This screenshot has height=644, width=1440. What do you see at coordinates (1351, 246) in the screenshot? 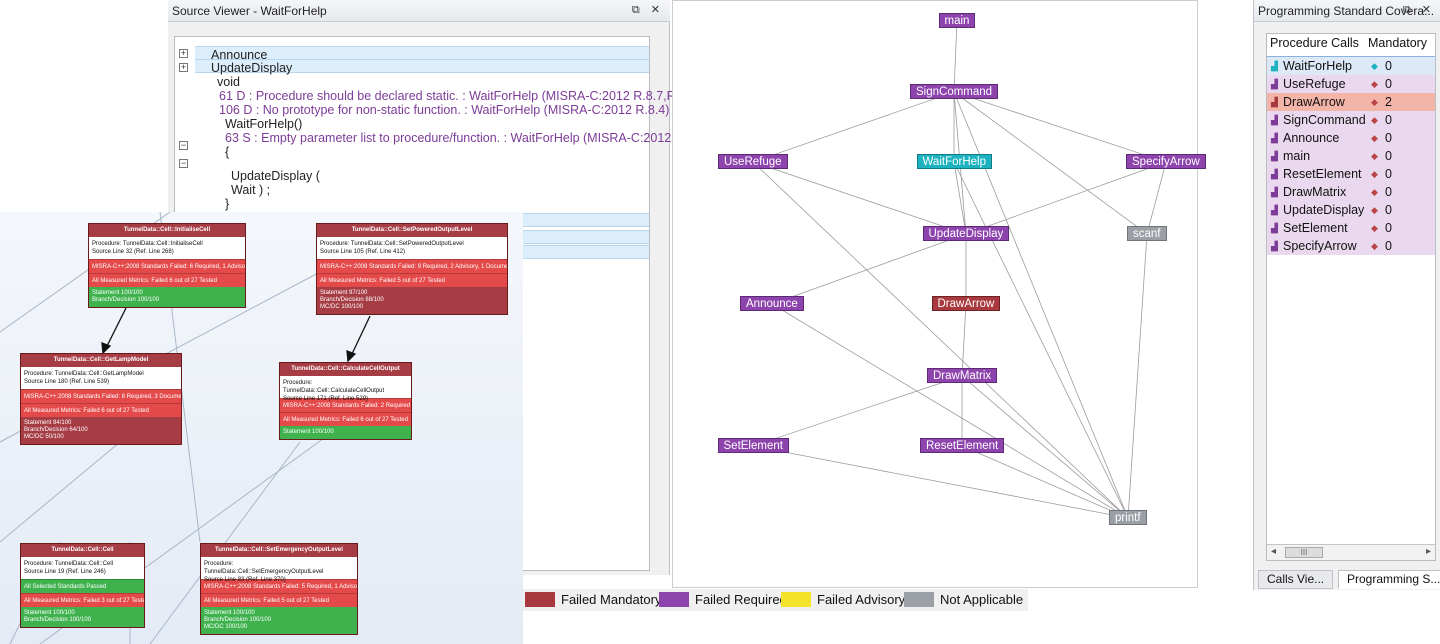
I see `table-row: ▟ SpecifyArrow ◆ 0` at bounding box center [1351, 246].